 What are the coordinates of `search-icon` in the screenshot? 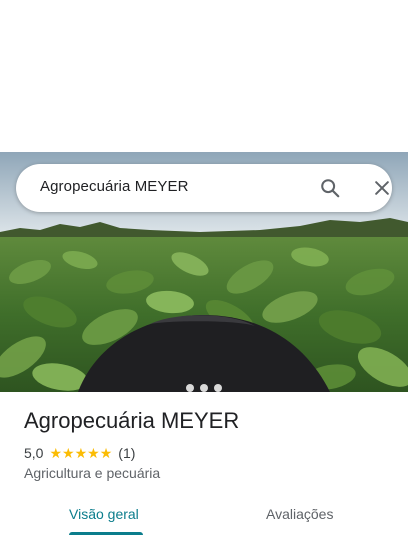 It's located at (330, 188).